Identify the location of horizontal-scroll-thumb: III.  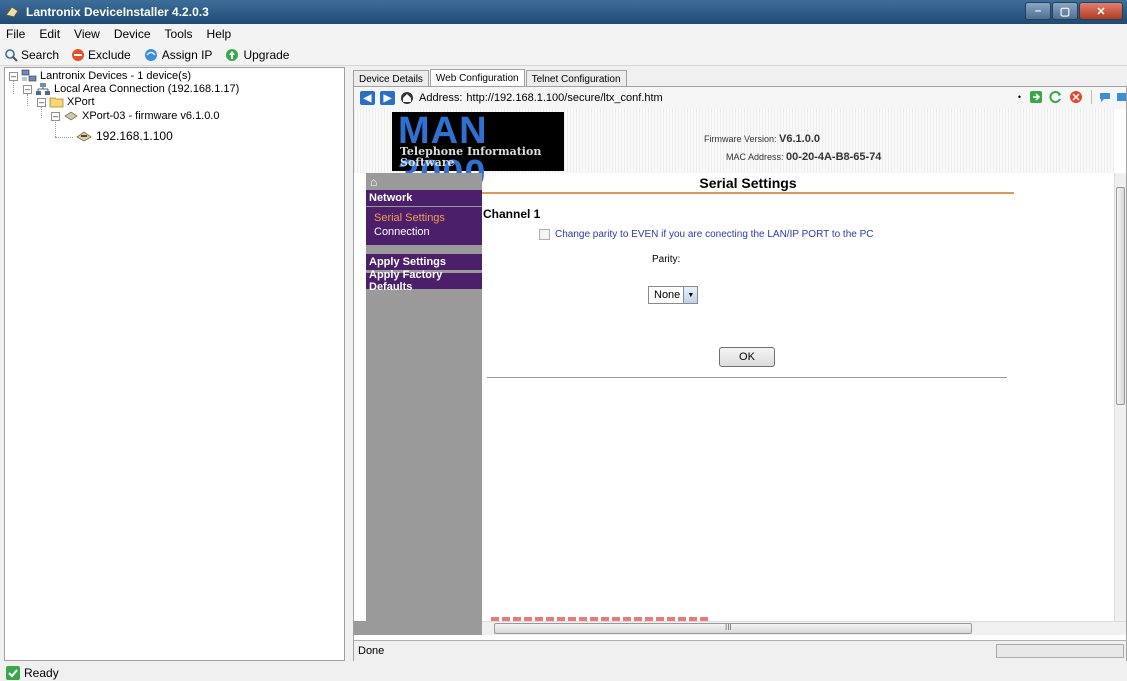
(733, 628).